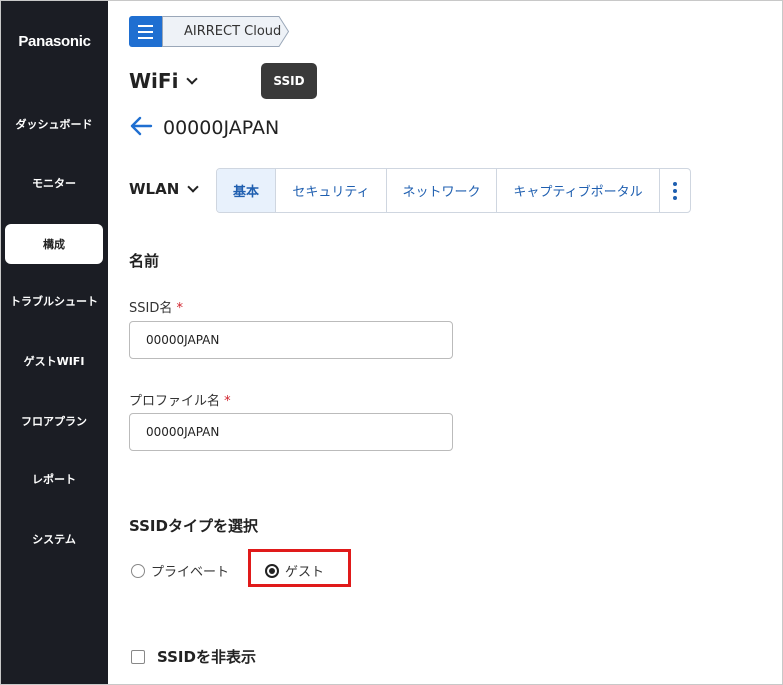 The image size is (783, 685). Describe the element at coordinates (54, 183) in the screenshot. I see `sidebar-item-monitor: モニター` at that location.